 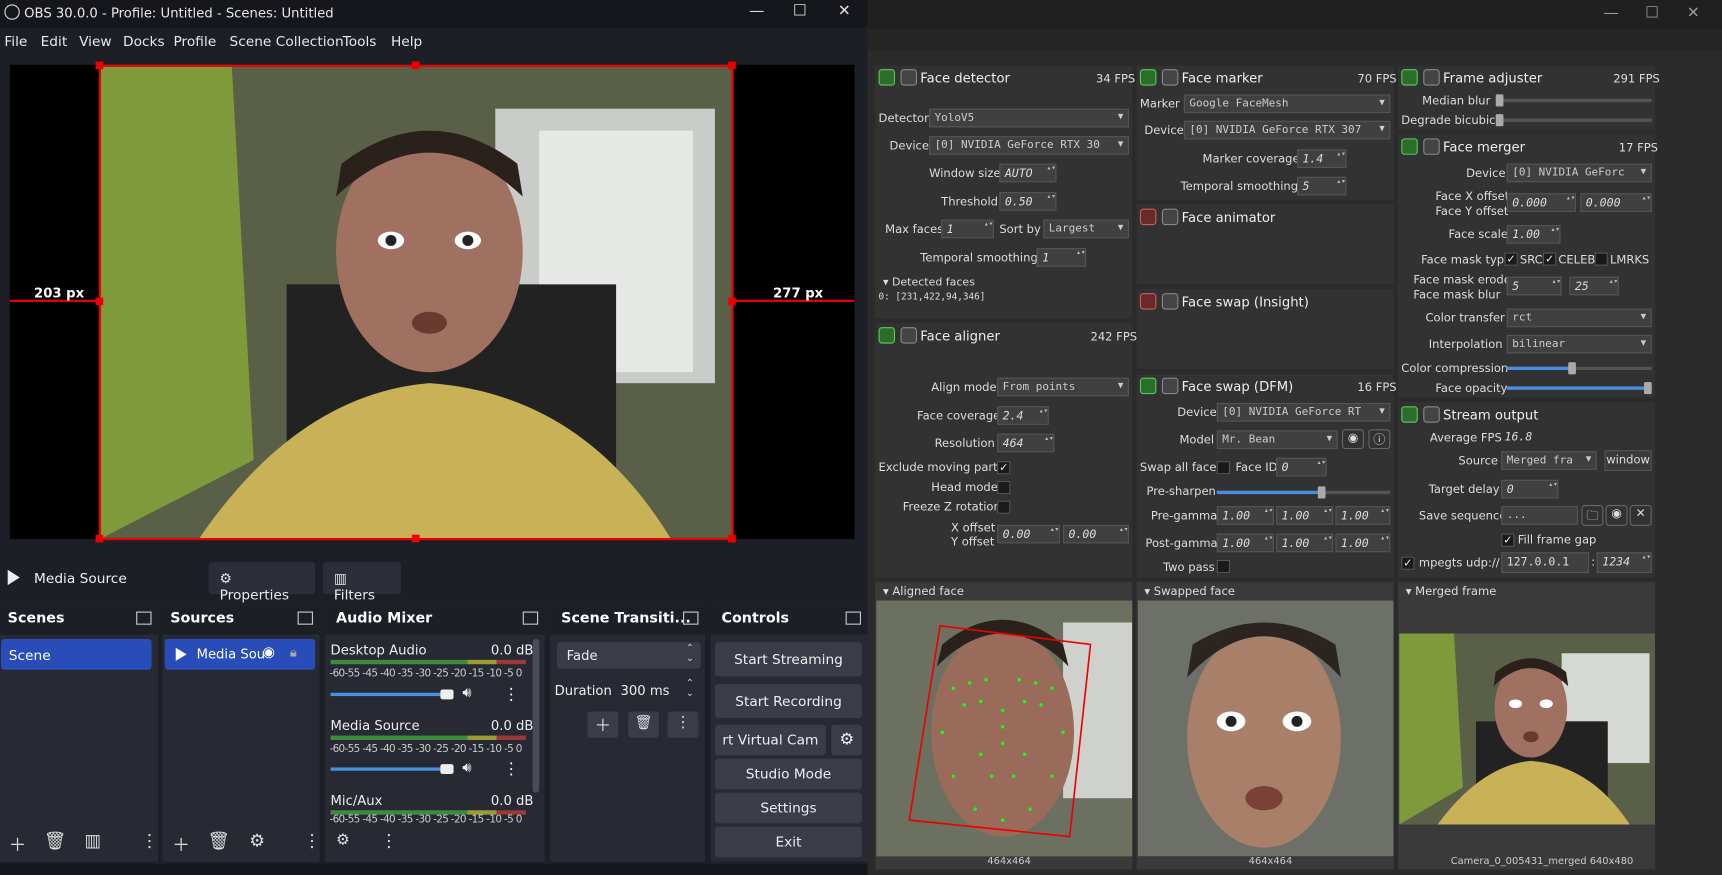 I want to click on align-mode-select: From points, so click(x=1063, y=387).